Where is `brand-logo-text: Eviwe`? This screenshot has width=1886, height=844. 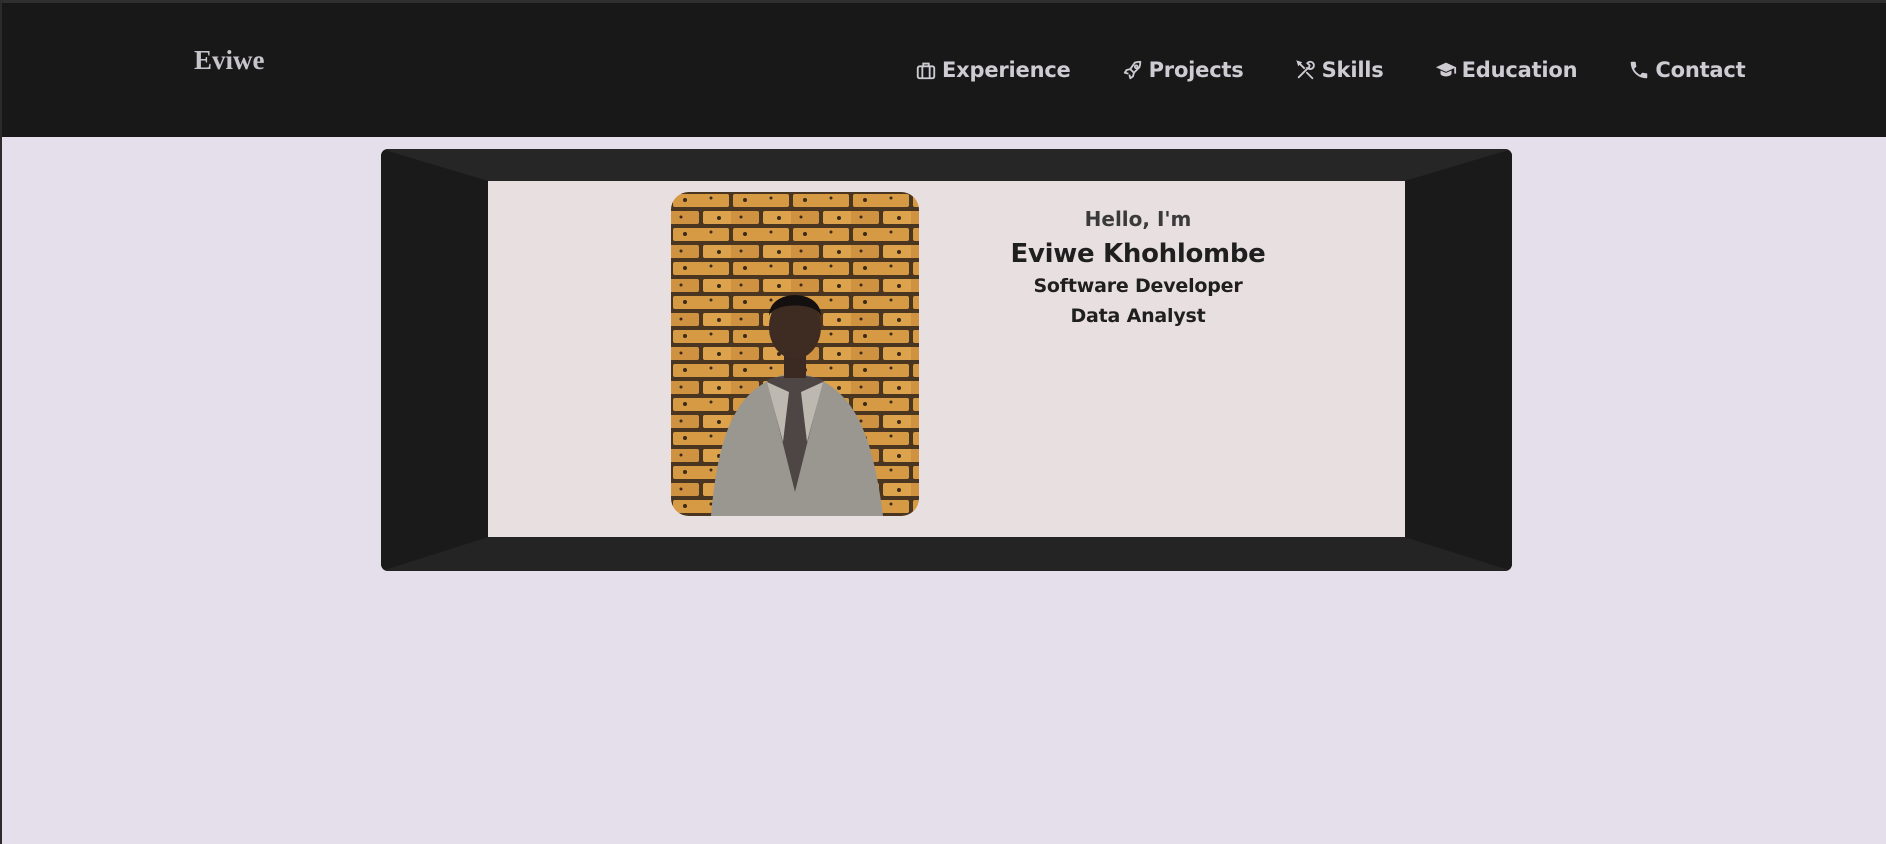
brand-logo-text: Eviwe is located at coordinates (229, 60).